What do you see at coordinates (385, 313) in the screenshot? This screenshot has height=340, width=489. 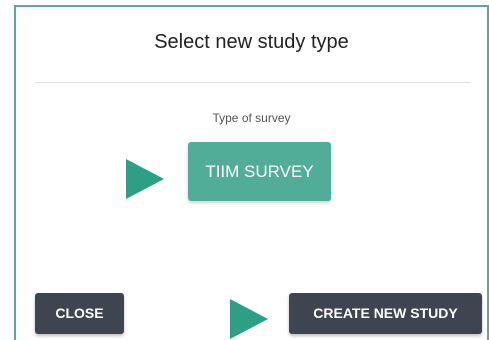 I see `create-new-study-button: CREATE NEW STUDY` at bounding box center [385, 313].